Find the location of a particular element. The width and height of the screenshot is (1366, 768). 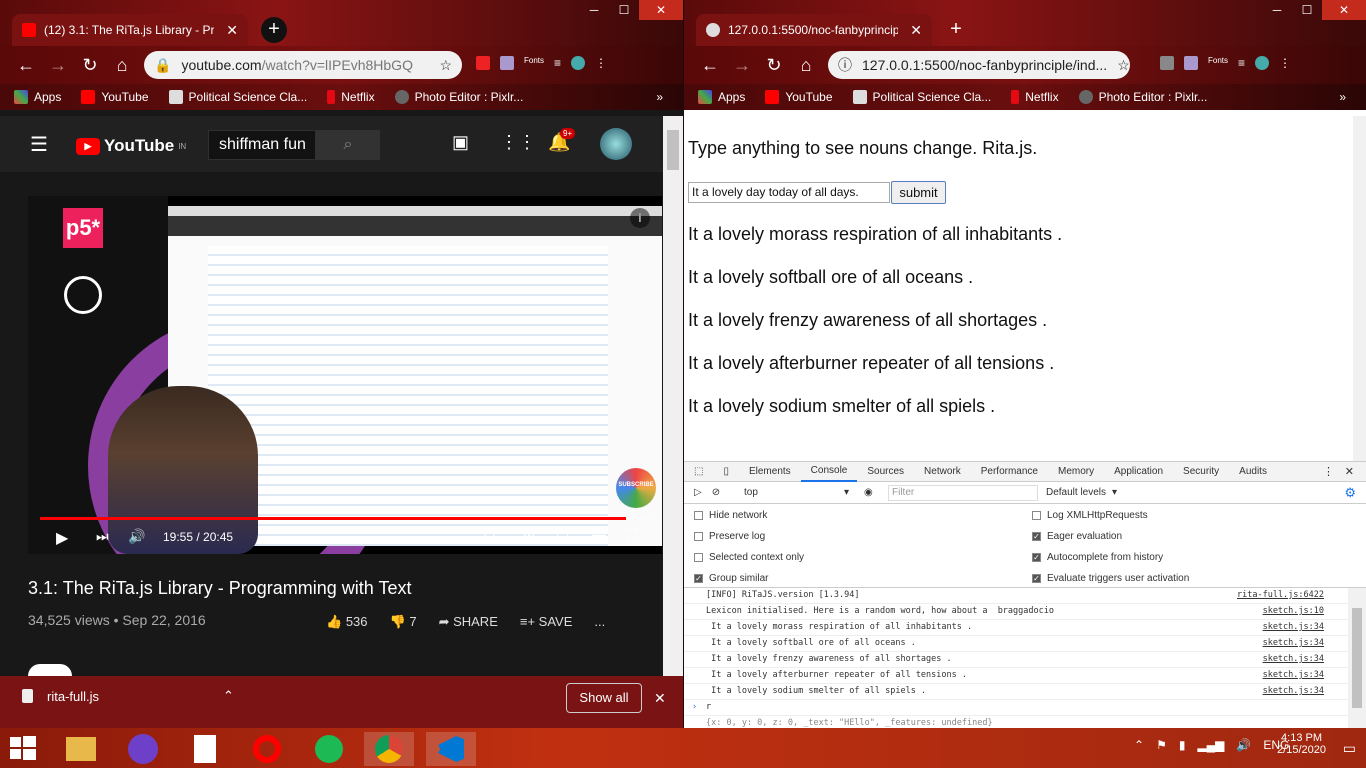

hamburger-menu-icon: ☰ is located at coordinates (39, 144).